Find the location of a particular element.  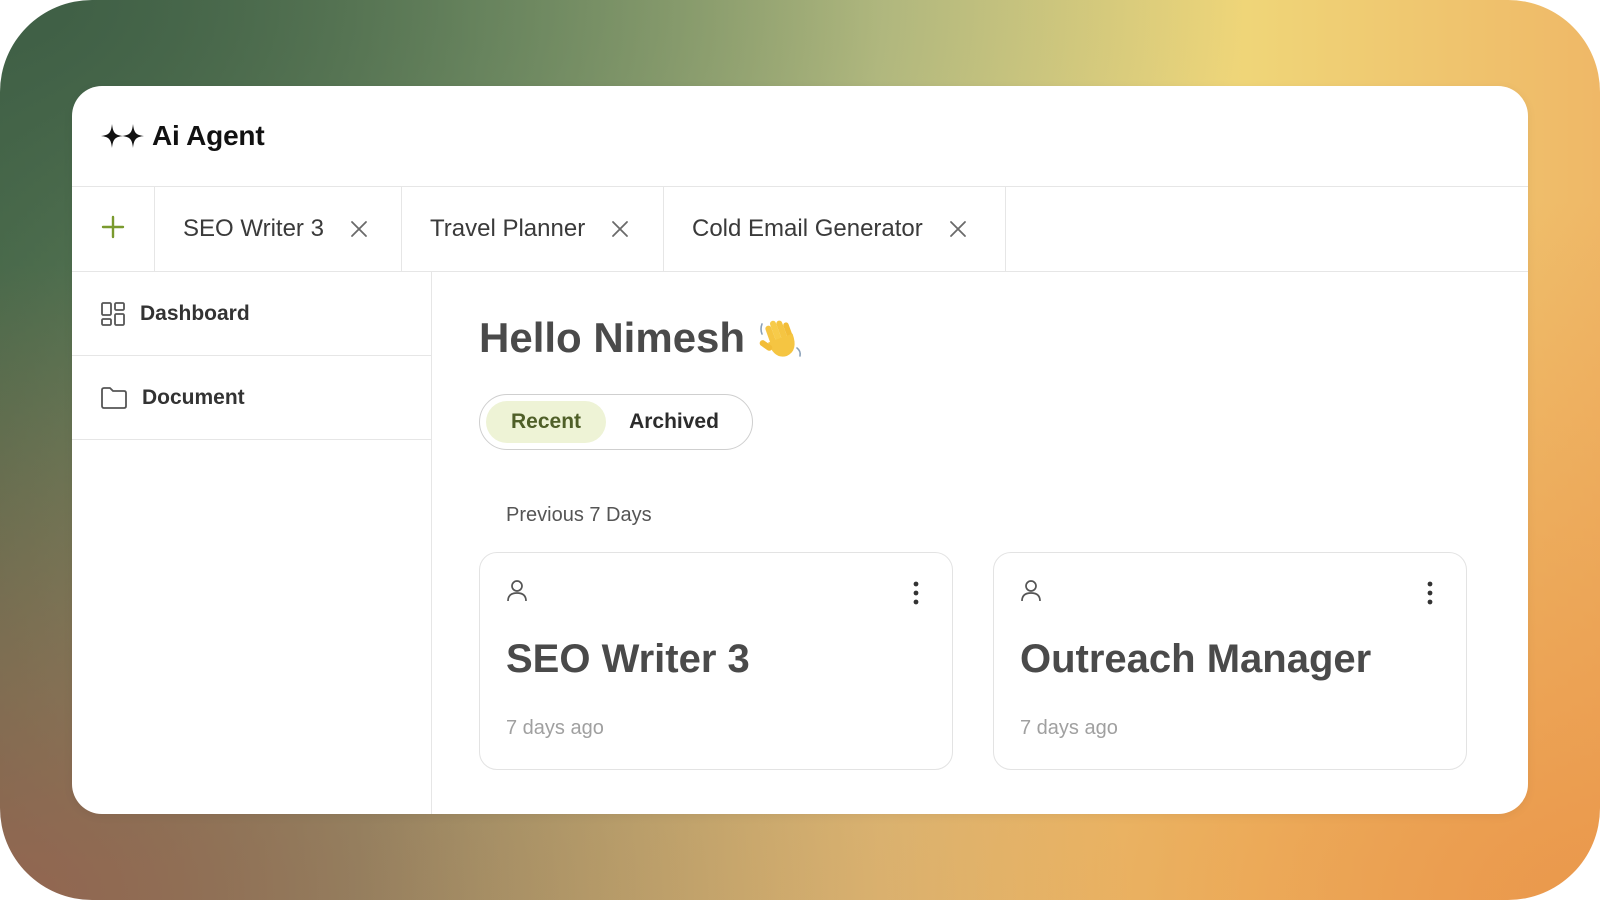

sidebar: Dashboard Document is located at coordinates (252, 543).